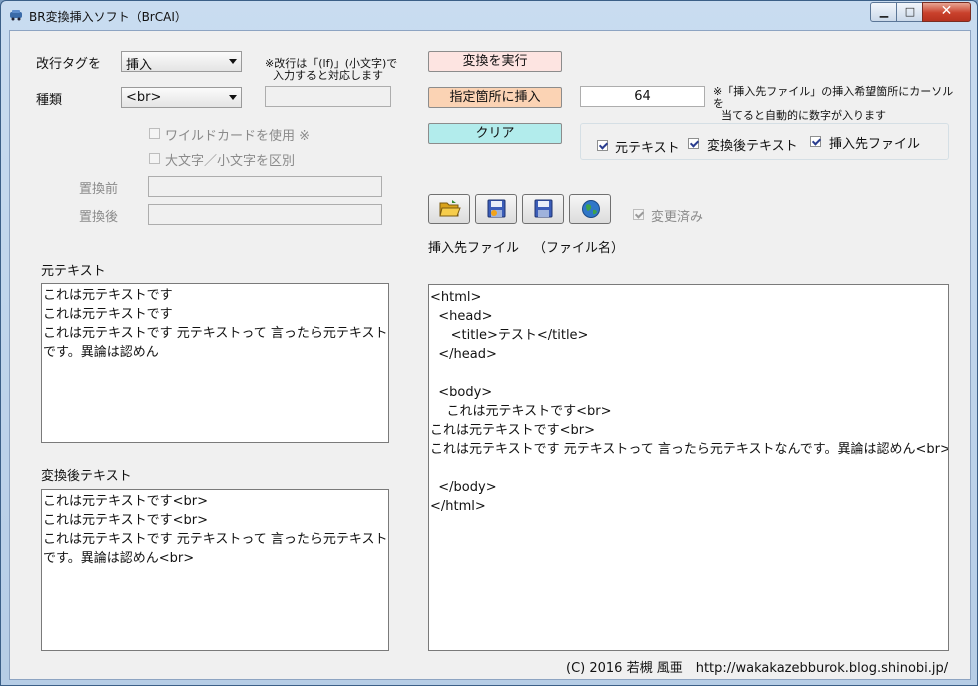 This screenshot has width=978, height=686. I want to click on position-note-line: 当てると自動的に数字が入ります, so click(803, 115).